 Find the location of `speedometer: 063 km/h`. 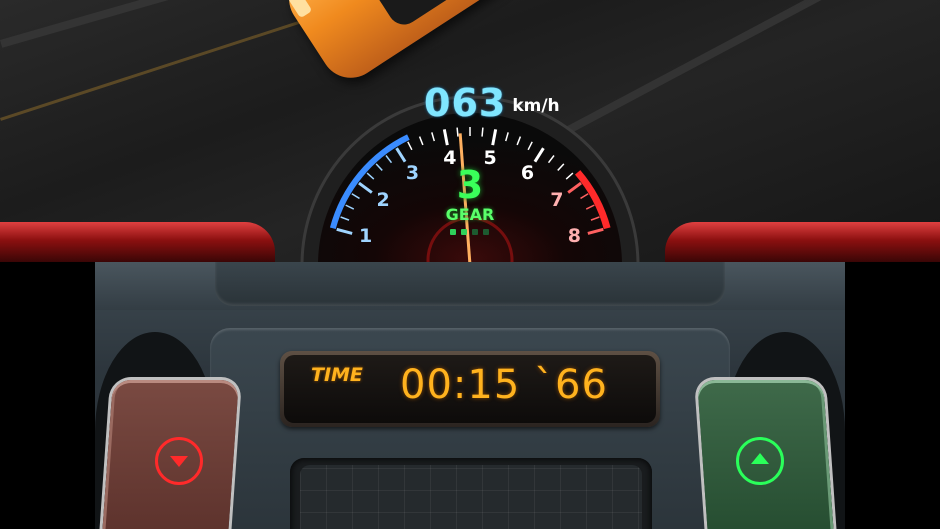

speedometer: 063 km/h is located at coordinates (492, 100).